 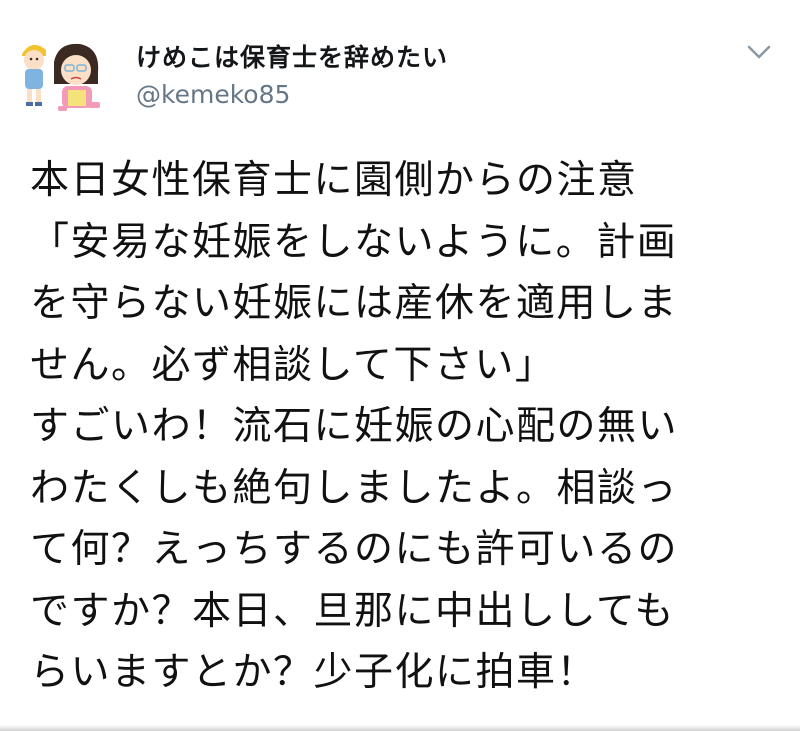 I want to click on display-name: けめこは保育士を辞めたい, so click(x=292, y=56).